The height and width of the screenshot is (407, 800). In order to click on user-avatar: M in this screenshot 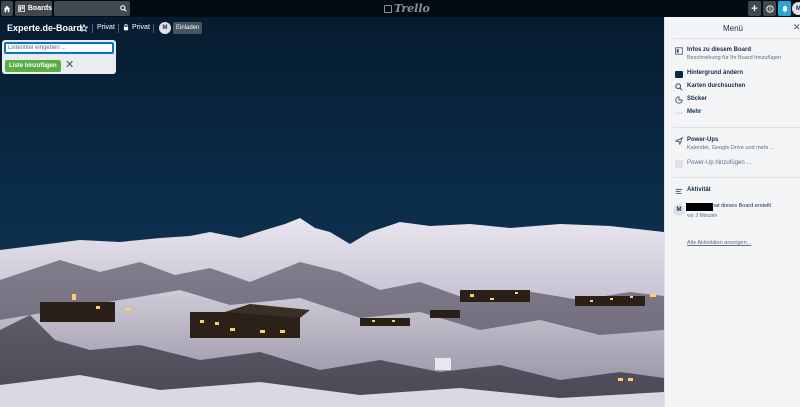, I will do `click(796, 8)`.